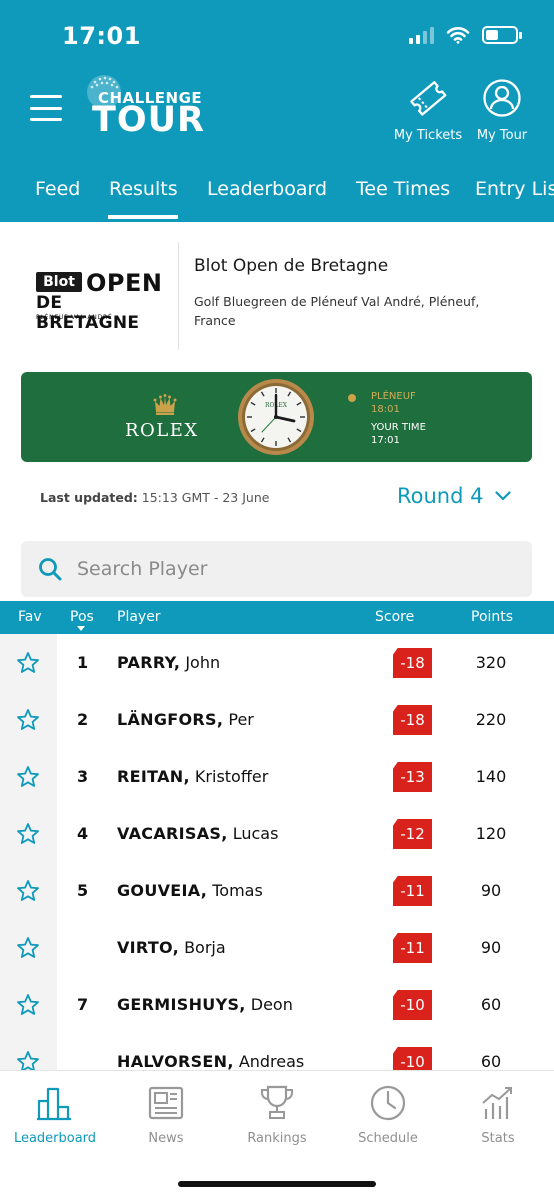 This screenshot has height=1200, width=554. I want to click on table-row: 1 PARRY, John -18 320, so click(277, 662).